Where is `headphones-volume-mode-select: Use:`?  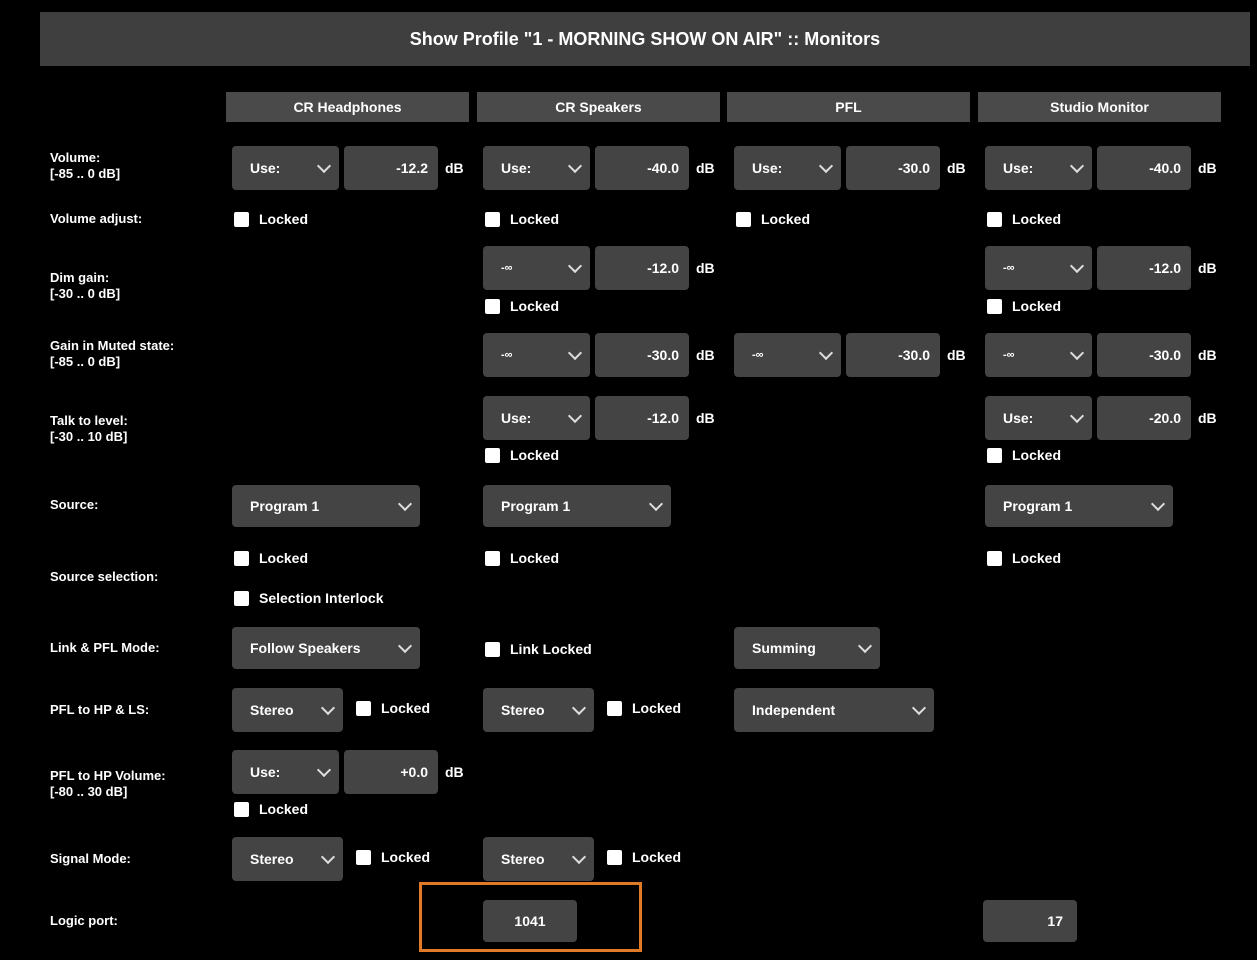 headphones-volume-mode-select: Use: is located at coordinates (285, 168).